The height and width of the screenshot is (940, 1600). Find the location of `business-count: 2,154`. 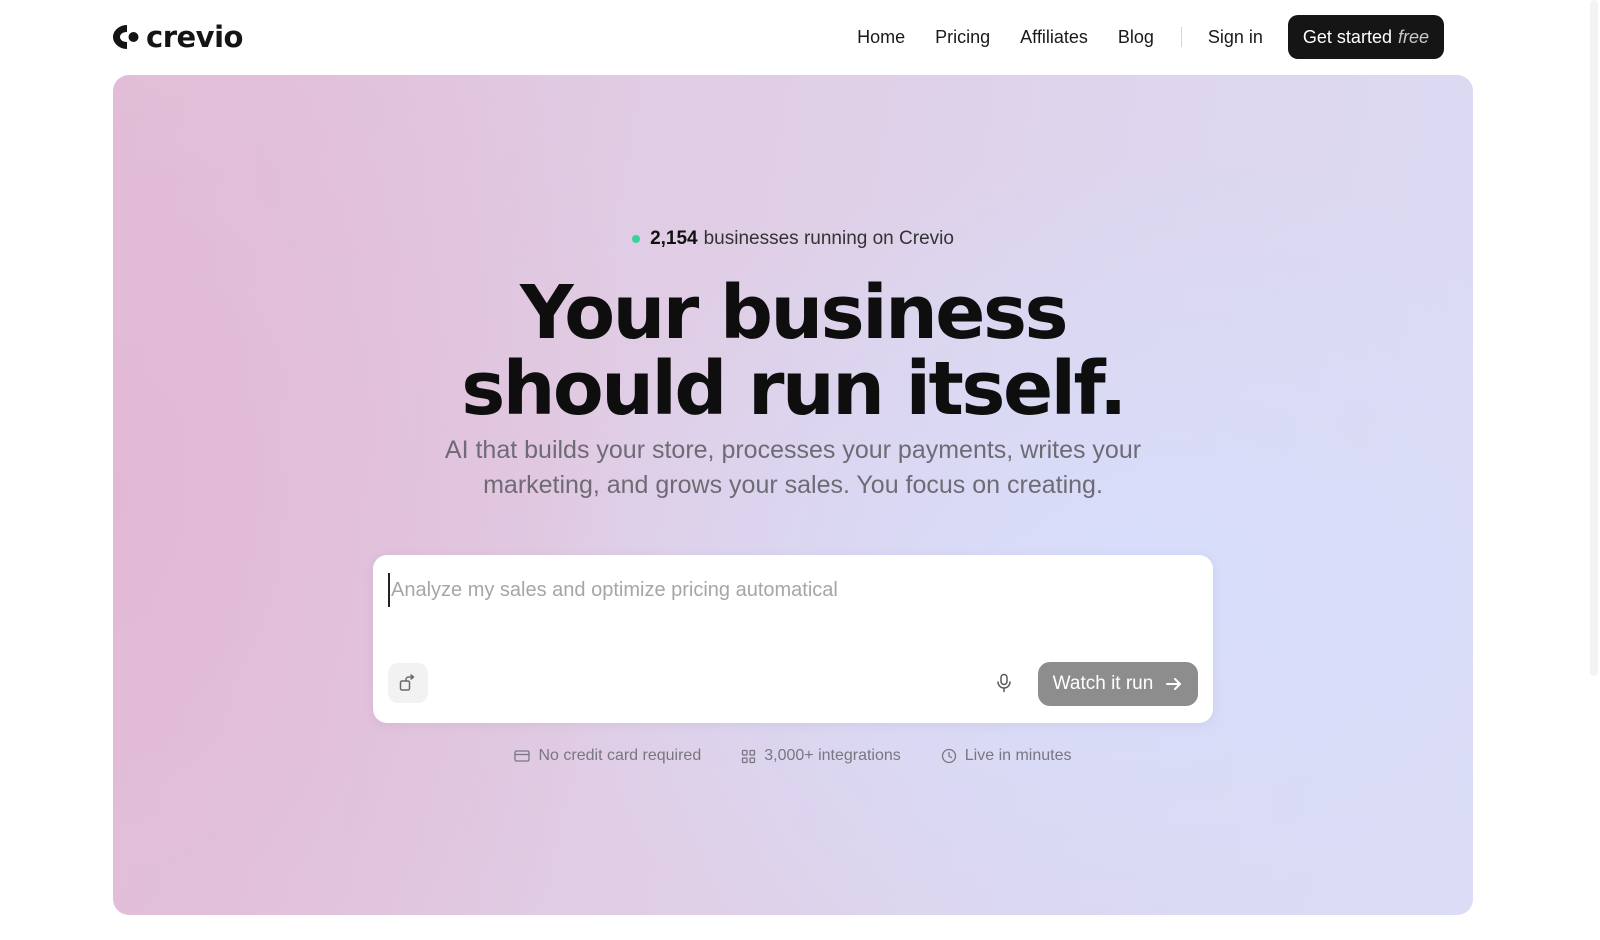

business-count: 2,154 is located at coordinates (674, 238).